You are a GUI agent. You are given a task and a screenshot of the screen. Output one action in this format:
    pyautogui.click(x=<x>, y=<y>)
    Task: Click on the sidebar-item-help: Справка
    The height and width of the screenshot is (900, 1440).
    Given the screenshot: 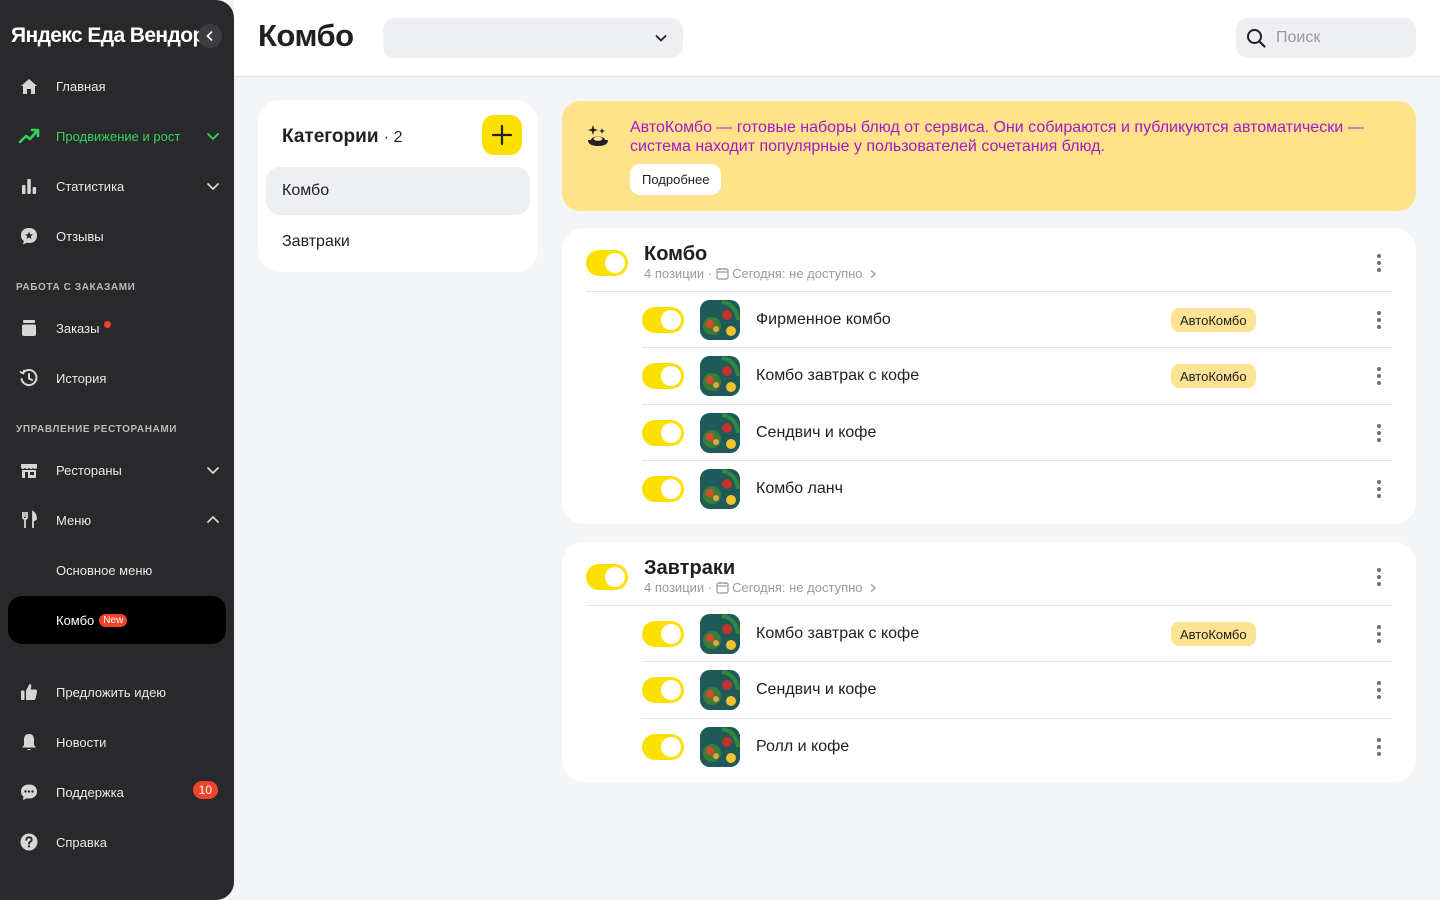 What is the action you would take?
    pyautogui.click(x=117, y=842)
    